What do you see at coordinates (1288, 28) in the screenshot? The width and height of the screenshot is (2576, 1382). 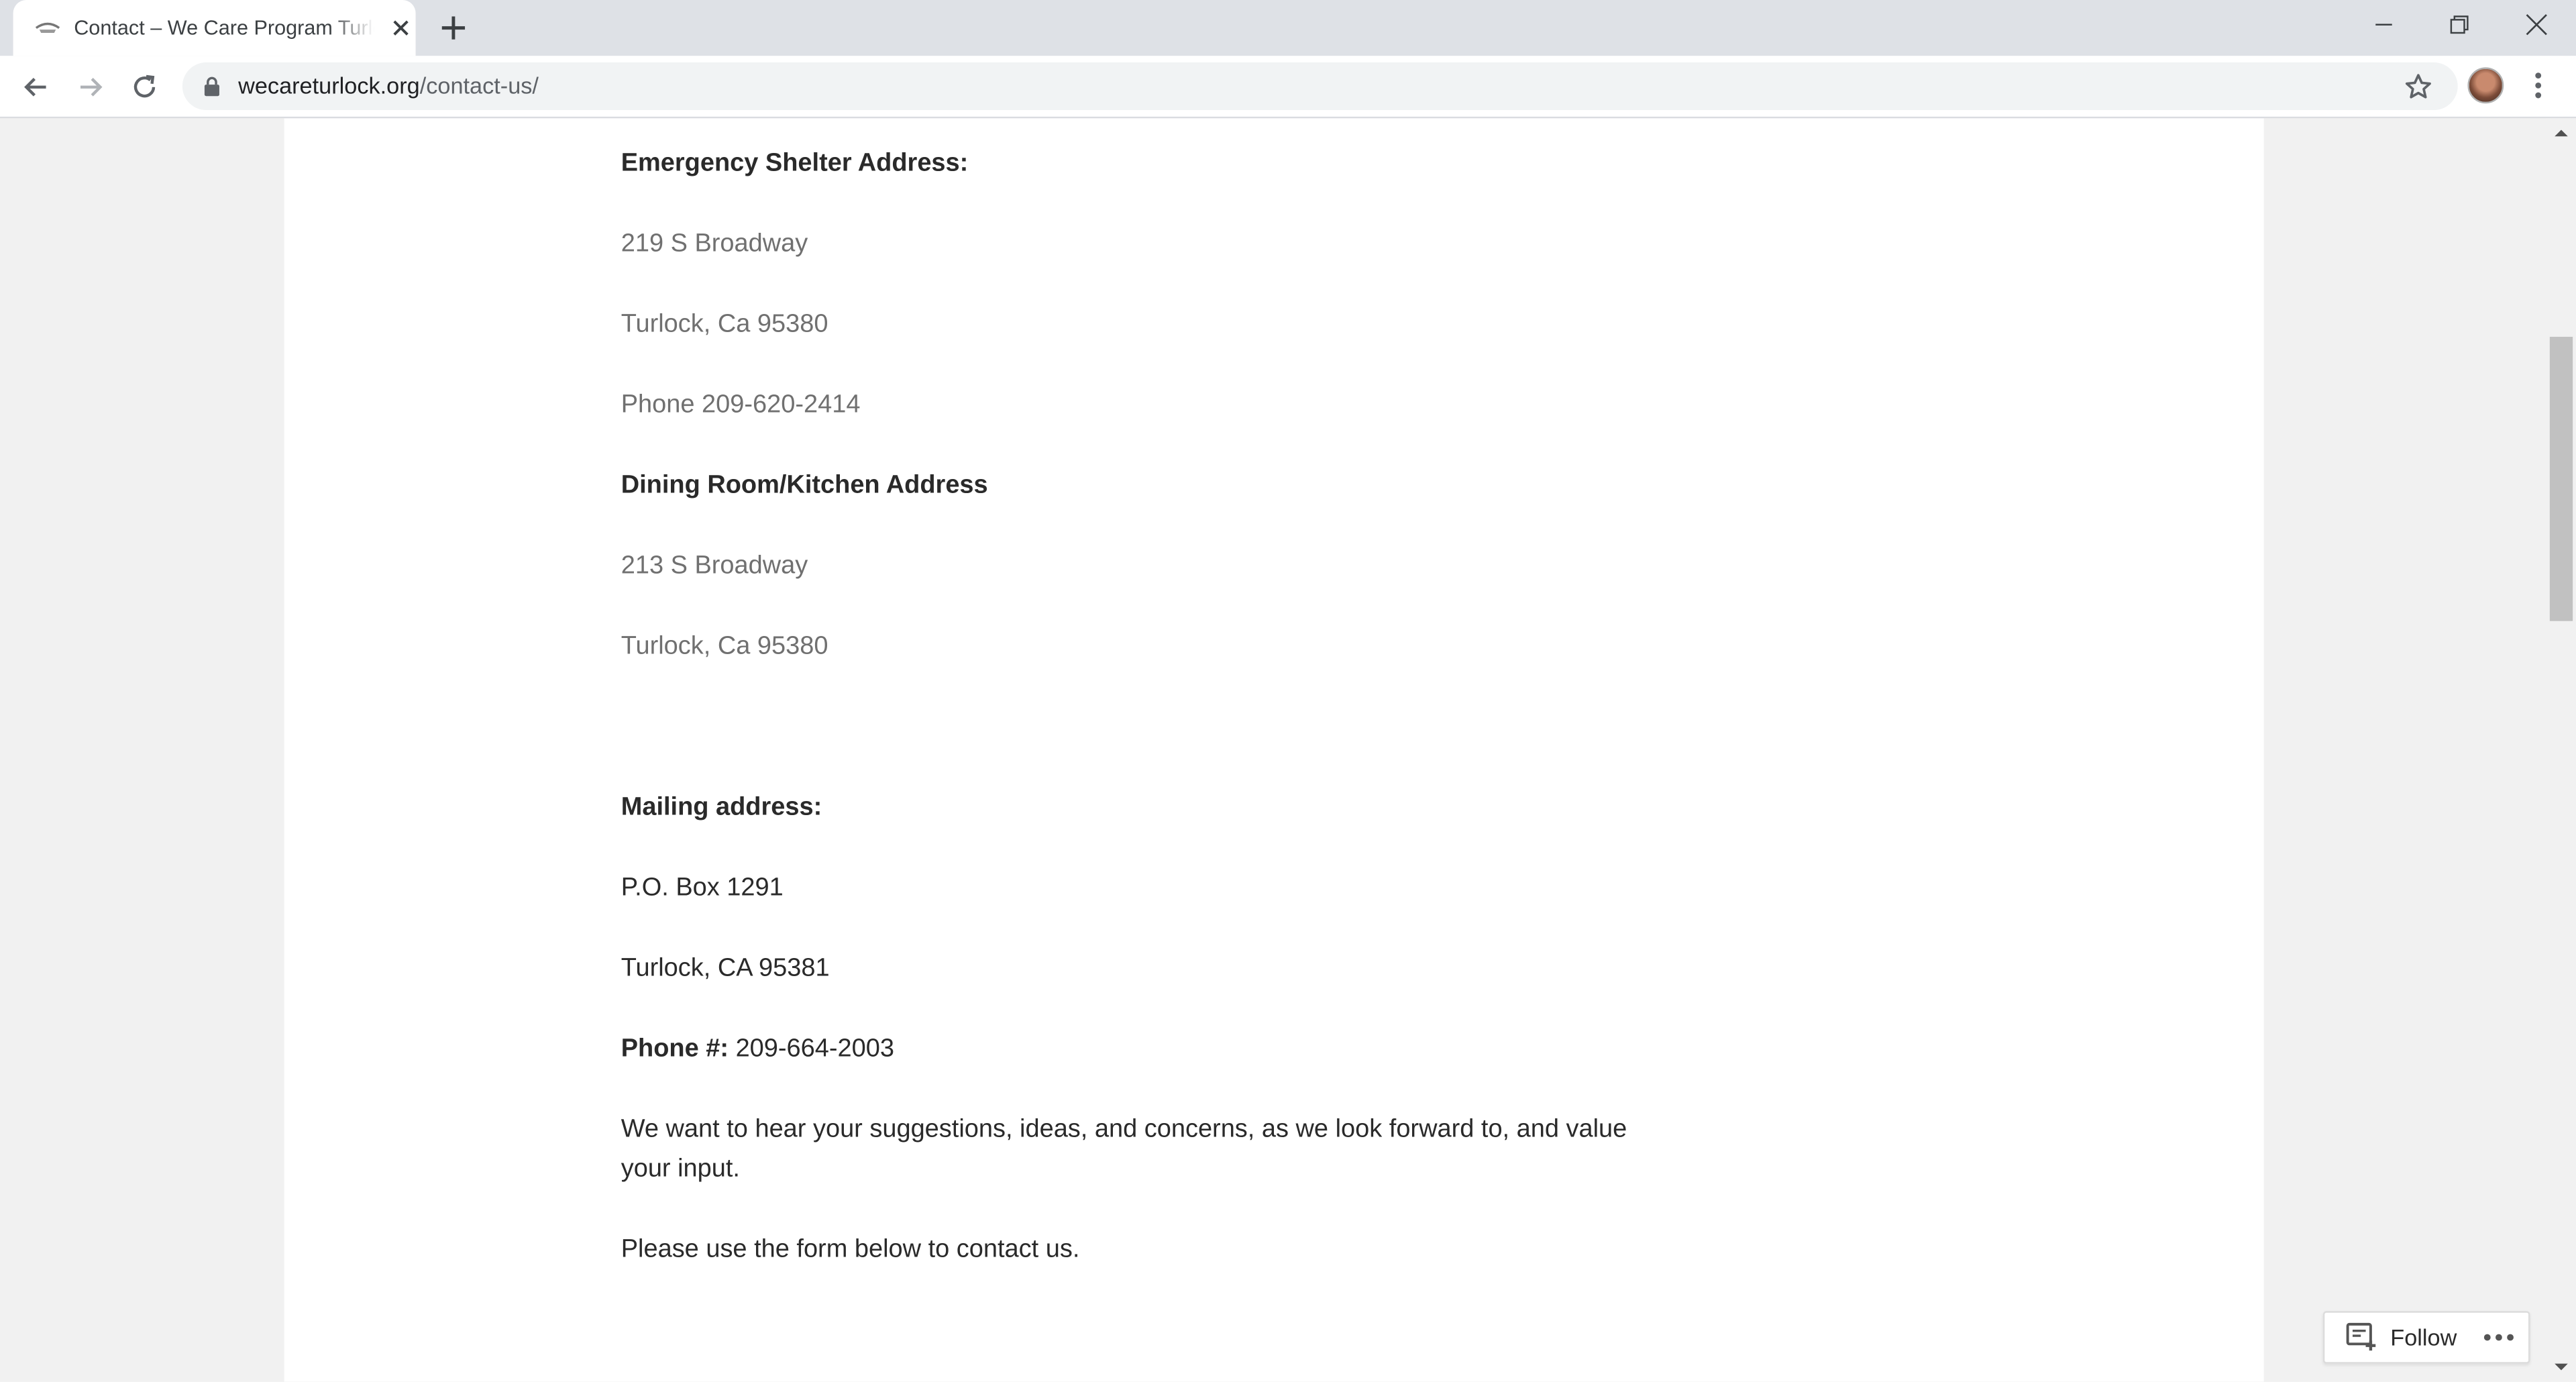 I see `tab-strip: Contact – We Care Program Turlock` at bounding box center [1288, 28].